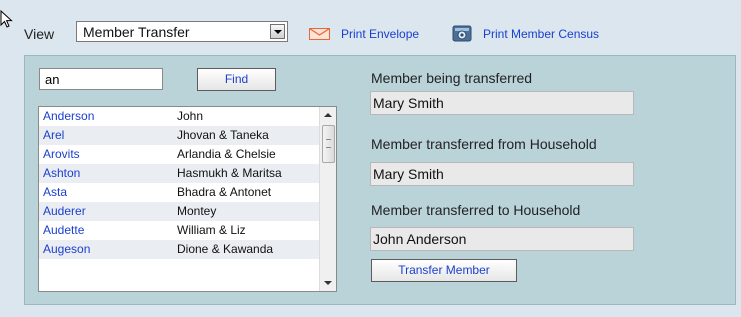 This screenshot has width=741, height=317. Describe the element at coordinates (502, 239) in the screenshot. I see `transferred-to-household-field: John Anderson` at that location.